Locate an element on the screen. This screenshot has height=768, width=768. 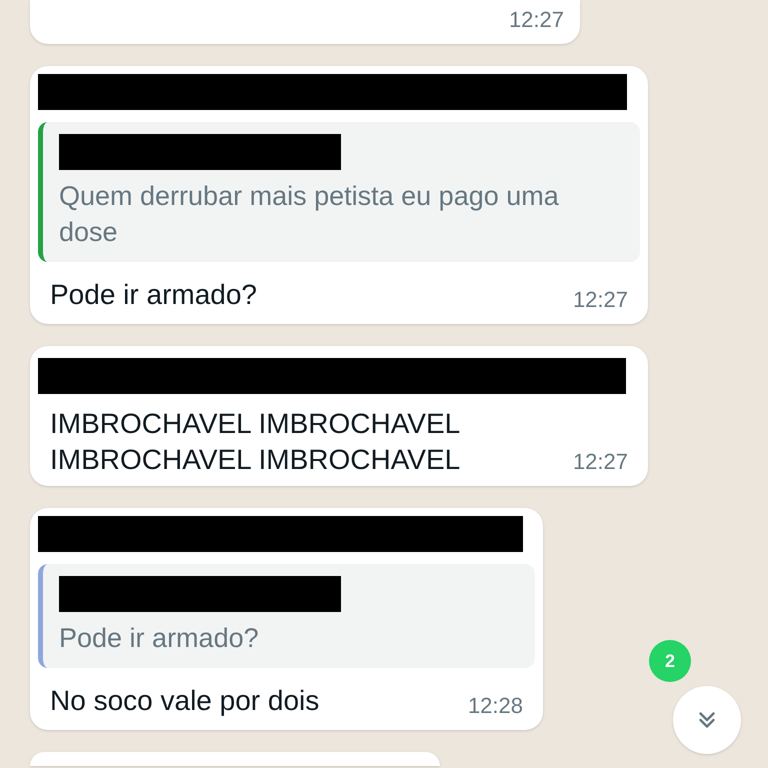
message-text: Pode ir armado? is located at coordinates (154, 295).